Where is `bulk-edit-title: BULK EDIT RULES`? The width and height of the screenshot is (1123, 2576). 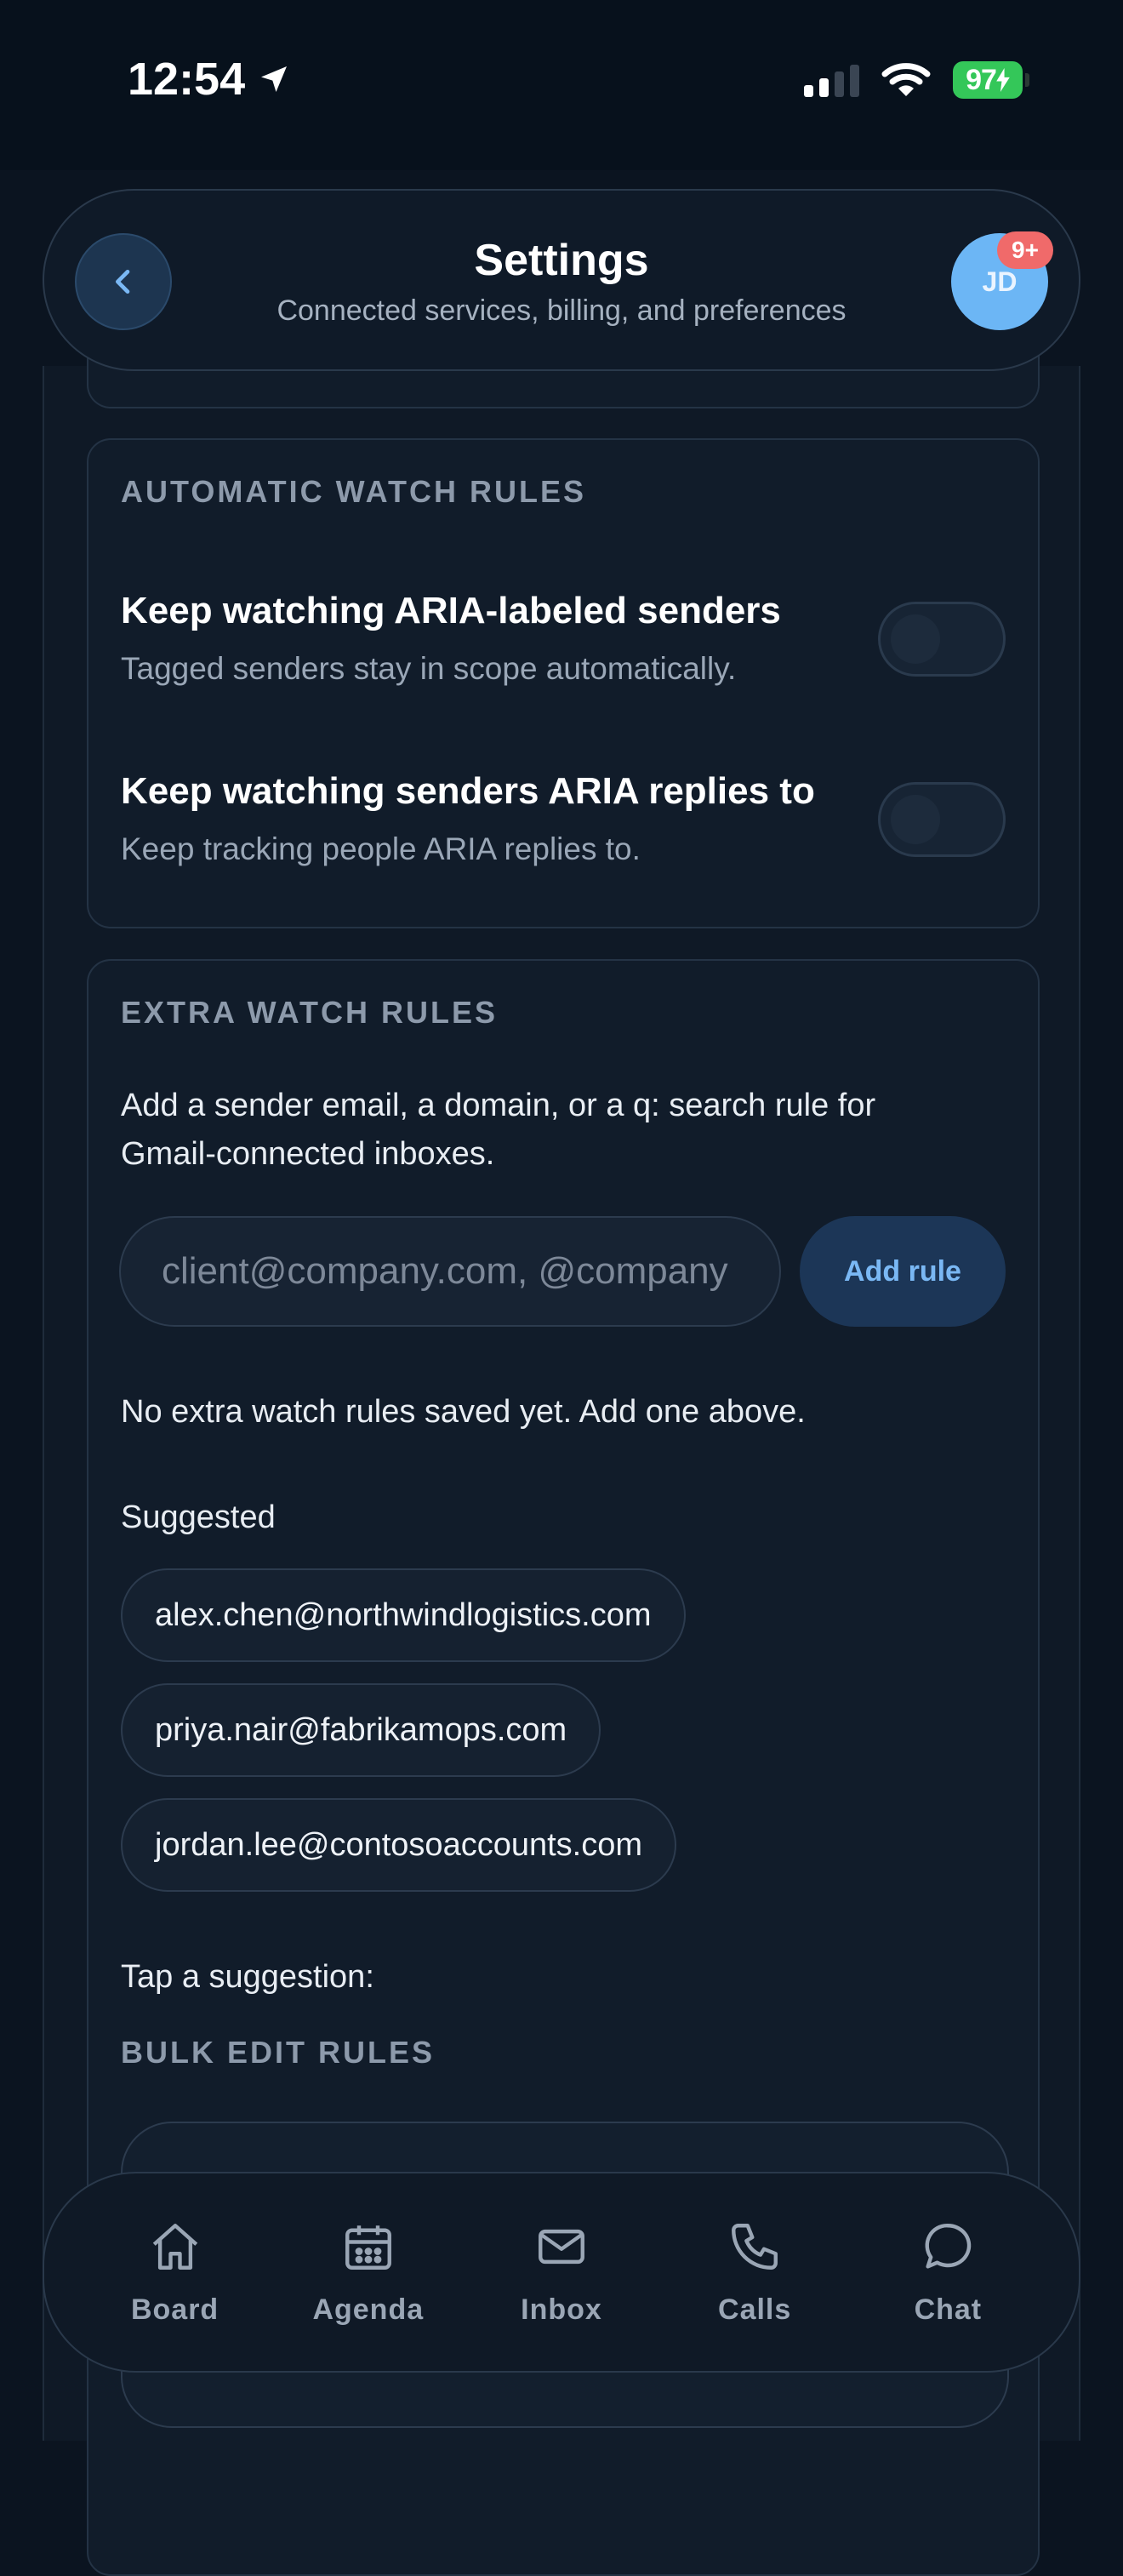
bulk-edit-title: BULK EDIT RULES is located at coordinates (278, 2052).